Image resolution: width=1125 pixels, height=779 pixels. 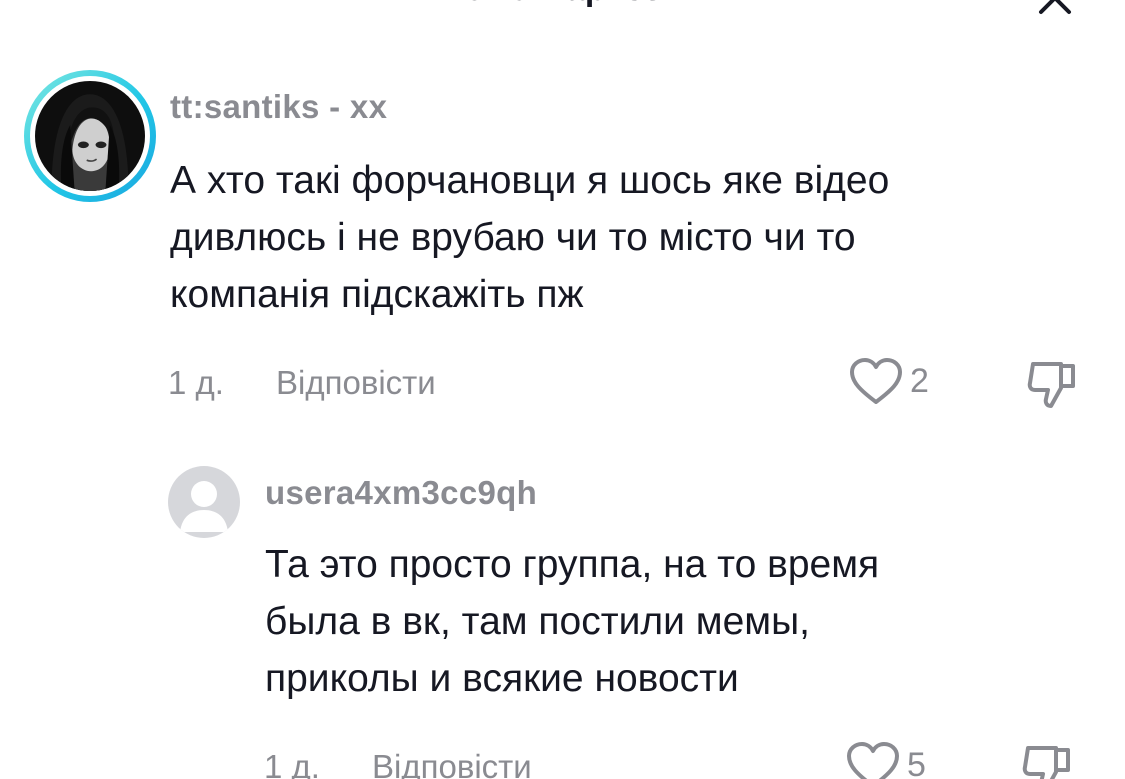 I want to click on like-button: 2, so click(x=888, y=381).